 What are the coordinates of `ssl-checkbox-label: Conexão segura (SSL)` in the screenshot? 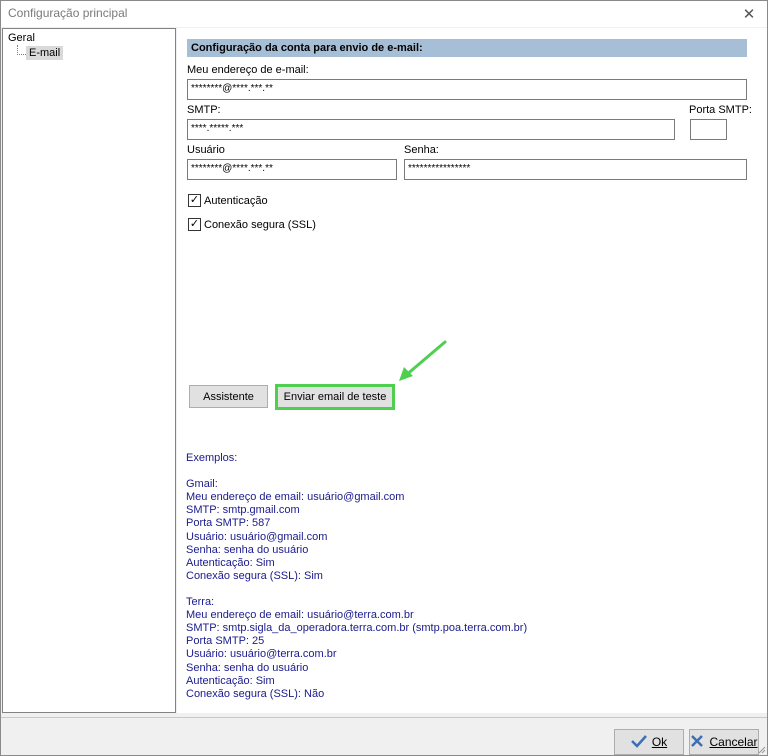 It's located at (260, 224).